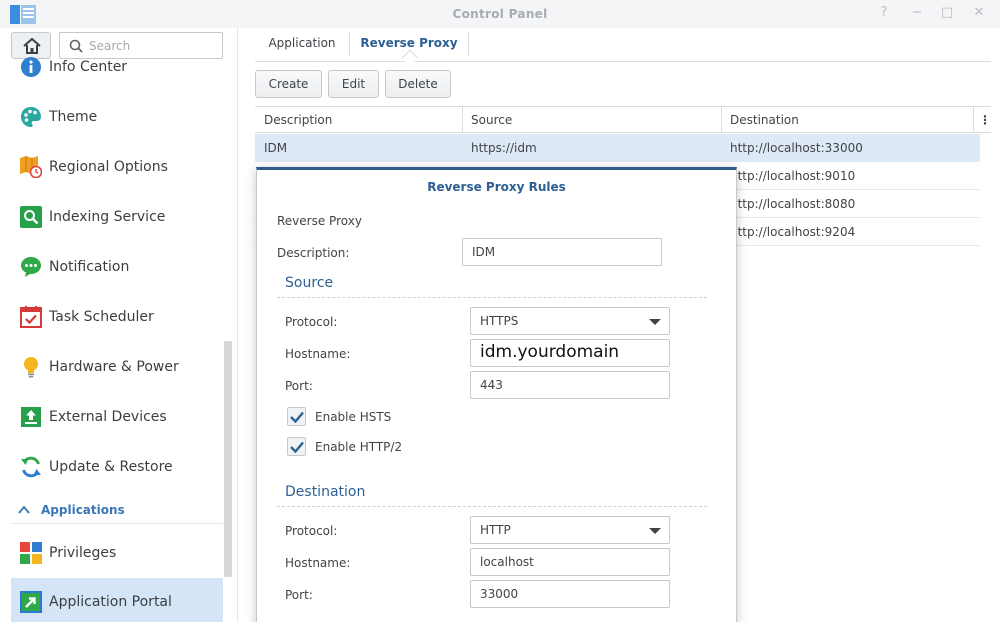  I want to click on sidebar-item-label: Theme, so click(73, 117).